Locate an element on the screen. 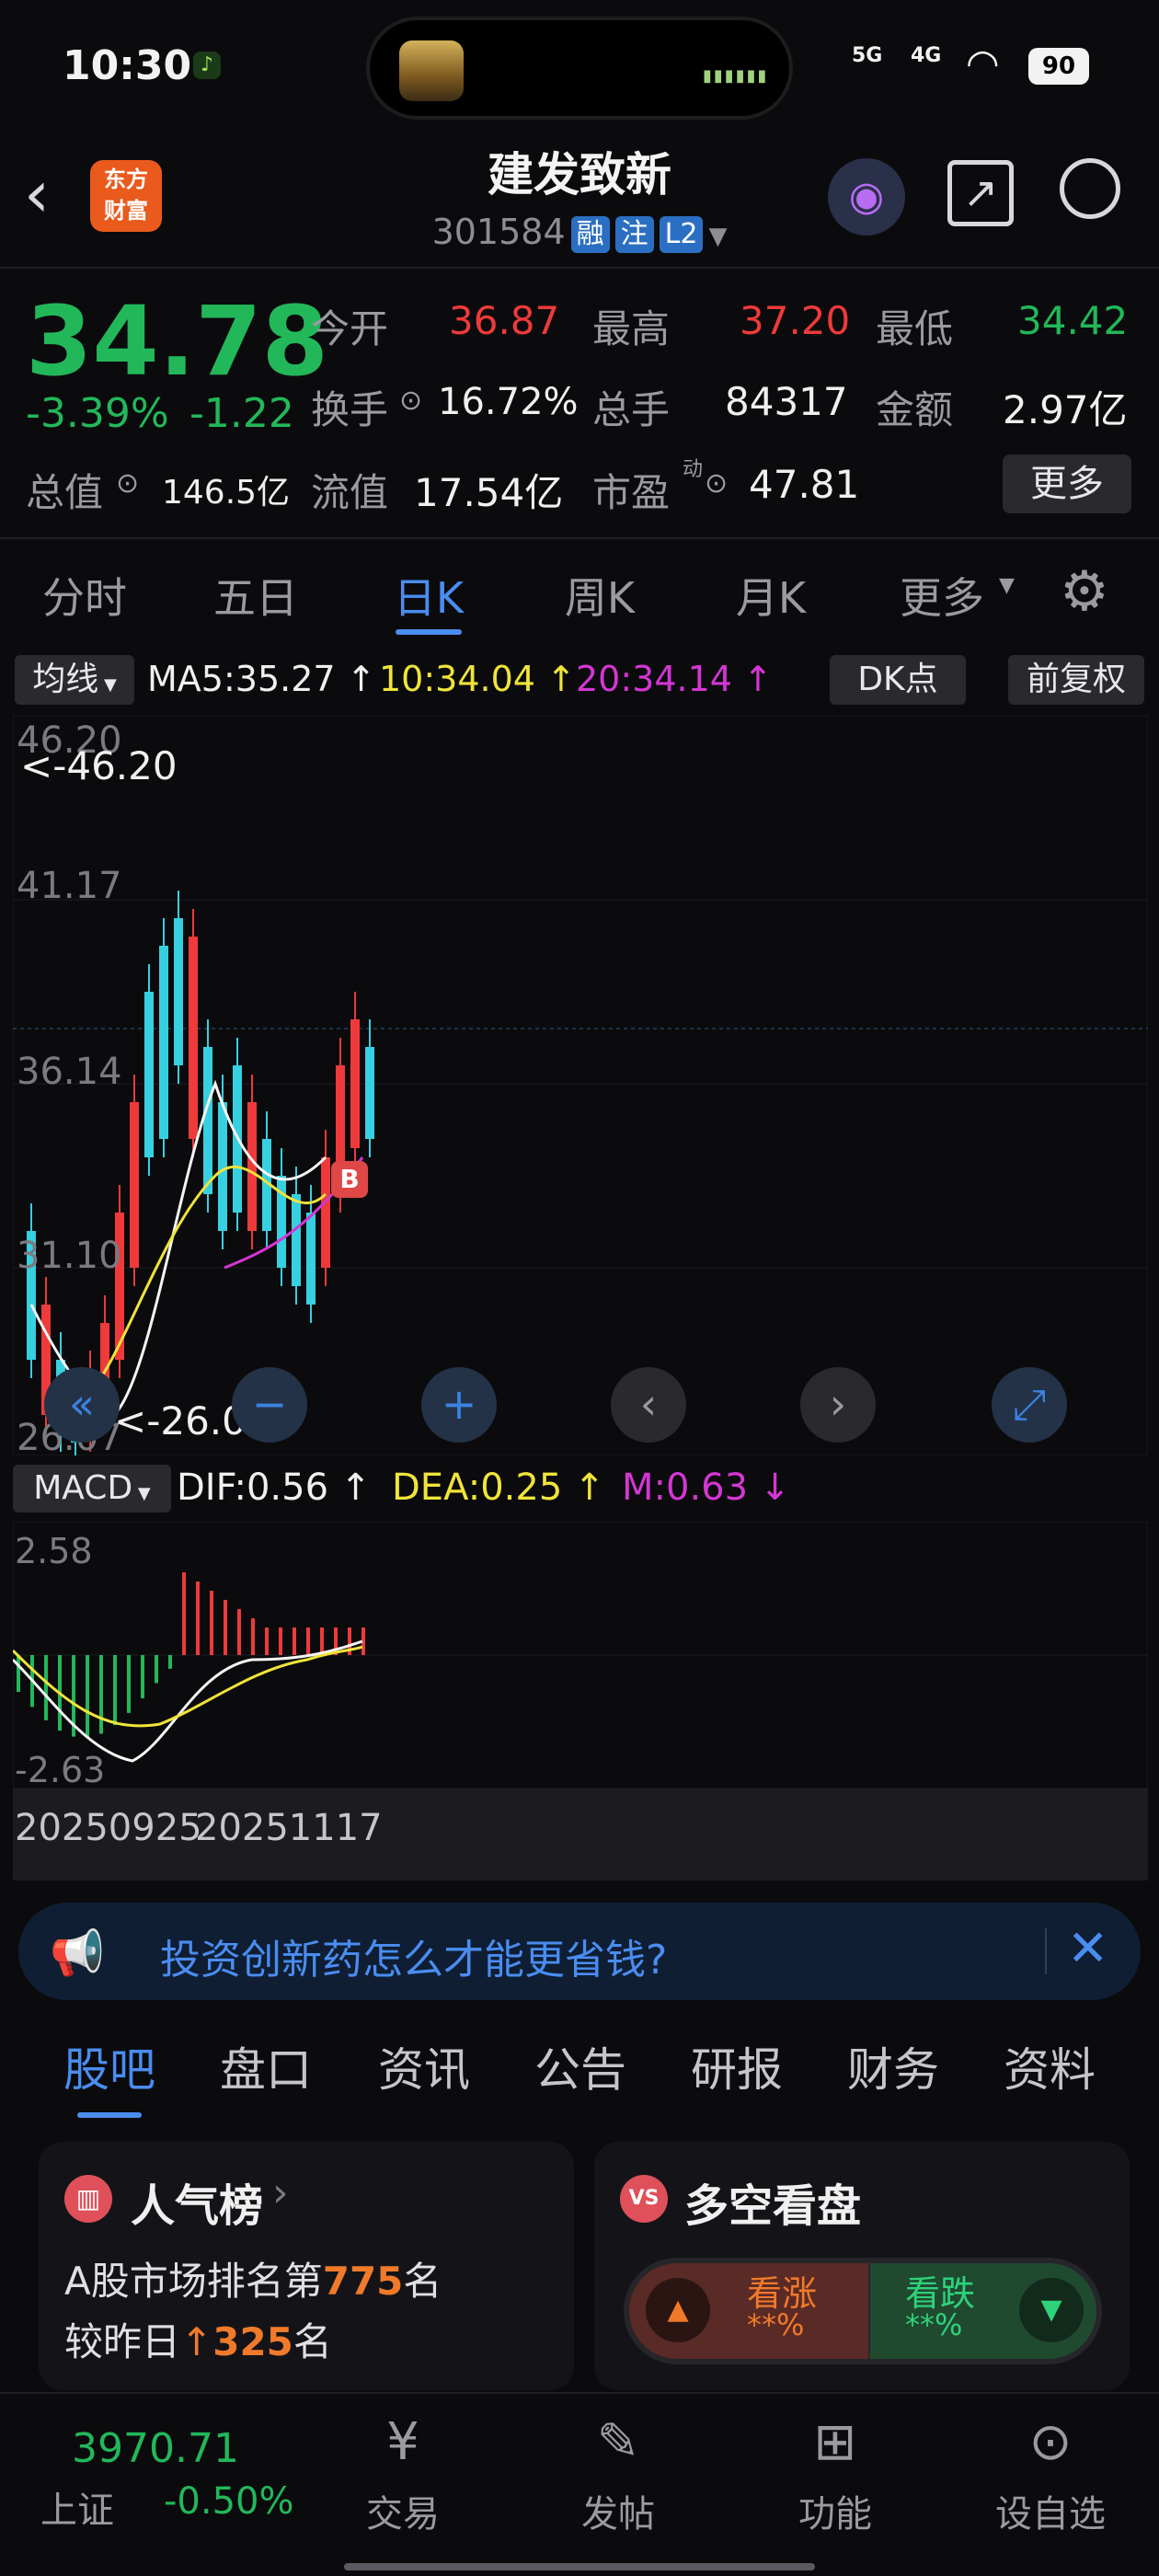  mktcap-label: 总值 is located at coordinates (65, 493).